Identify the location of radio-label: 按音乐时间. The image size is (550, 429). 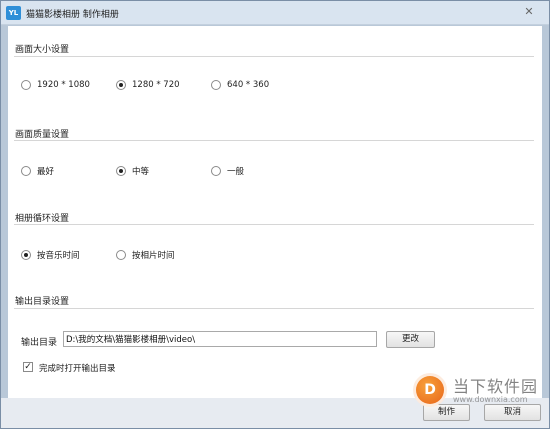
(58, 256).